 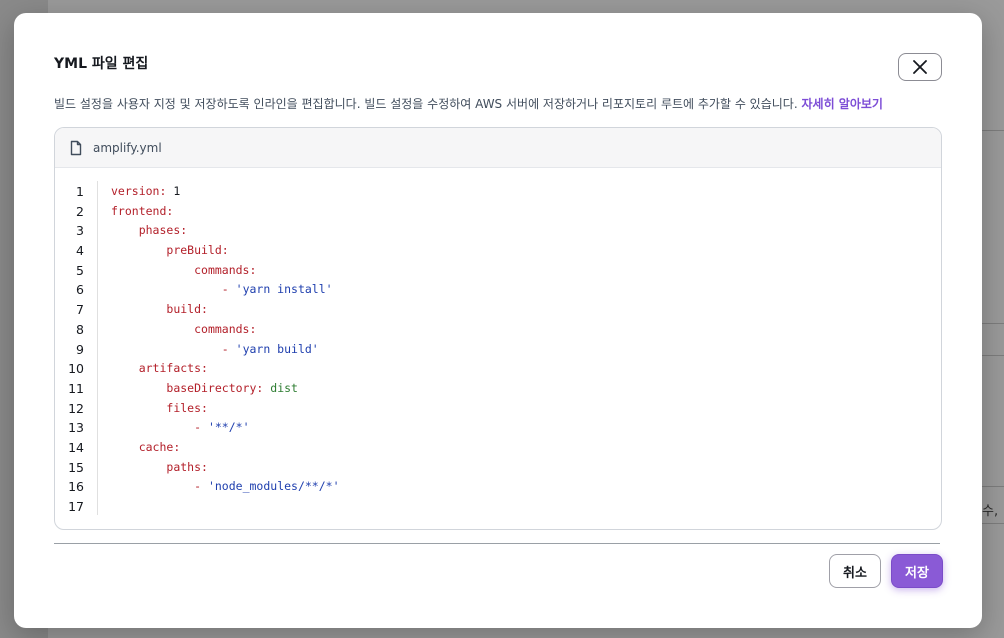 I want to click on yaml-key: artifacts, so click(x=170, y=368).